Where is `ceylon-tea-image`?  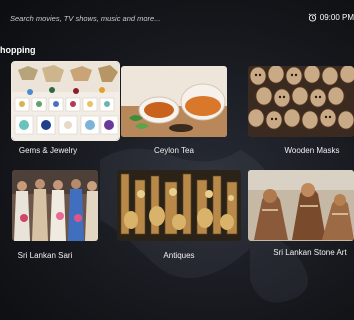 ceylon-tea-image is located at coordinates (174, 101).